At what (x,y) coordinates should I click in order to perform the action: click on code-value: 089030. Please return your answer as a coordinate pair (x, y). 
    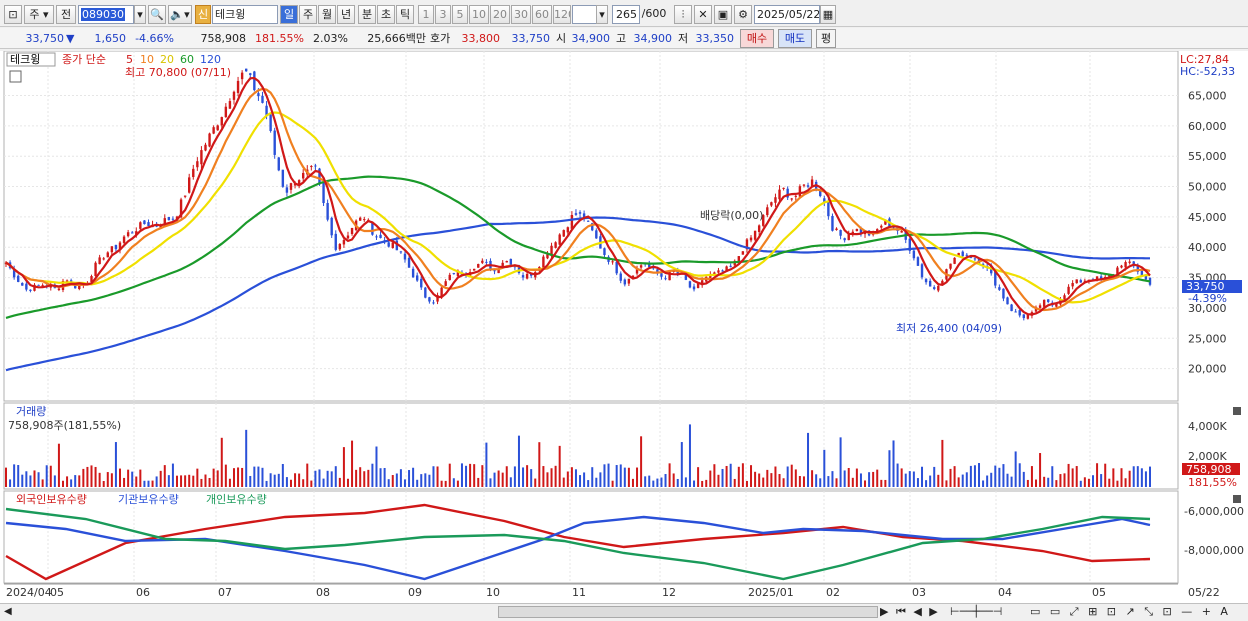
    Looking at the image, I should click on (103, 14).